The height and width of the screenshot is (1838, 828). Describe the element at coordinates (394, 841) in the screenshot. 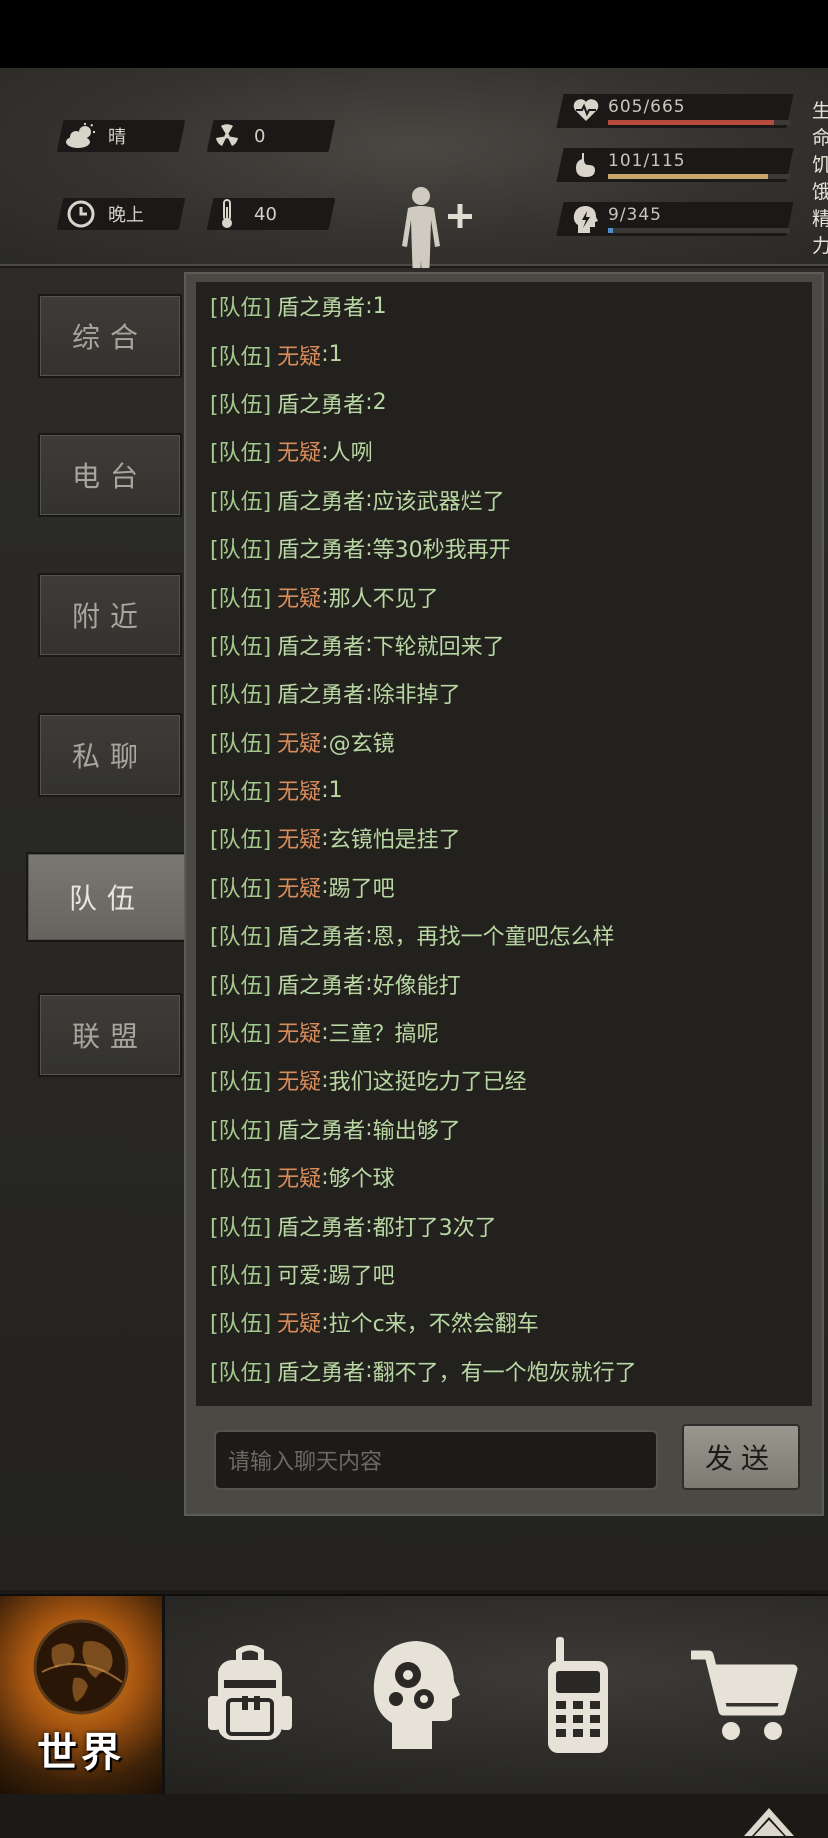

I see `chat-message-text: 玄镜怕是挂了` at that location.